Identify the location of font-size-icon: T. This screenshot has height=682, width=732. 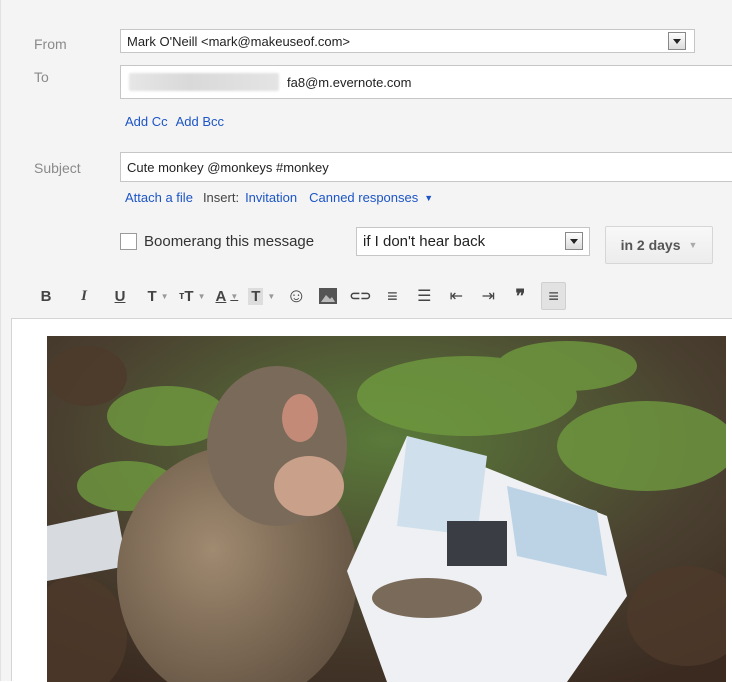
(189, 296).